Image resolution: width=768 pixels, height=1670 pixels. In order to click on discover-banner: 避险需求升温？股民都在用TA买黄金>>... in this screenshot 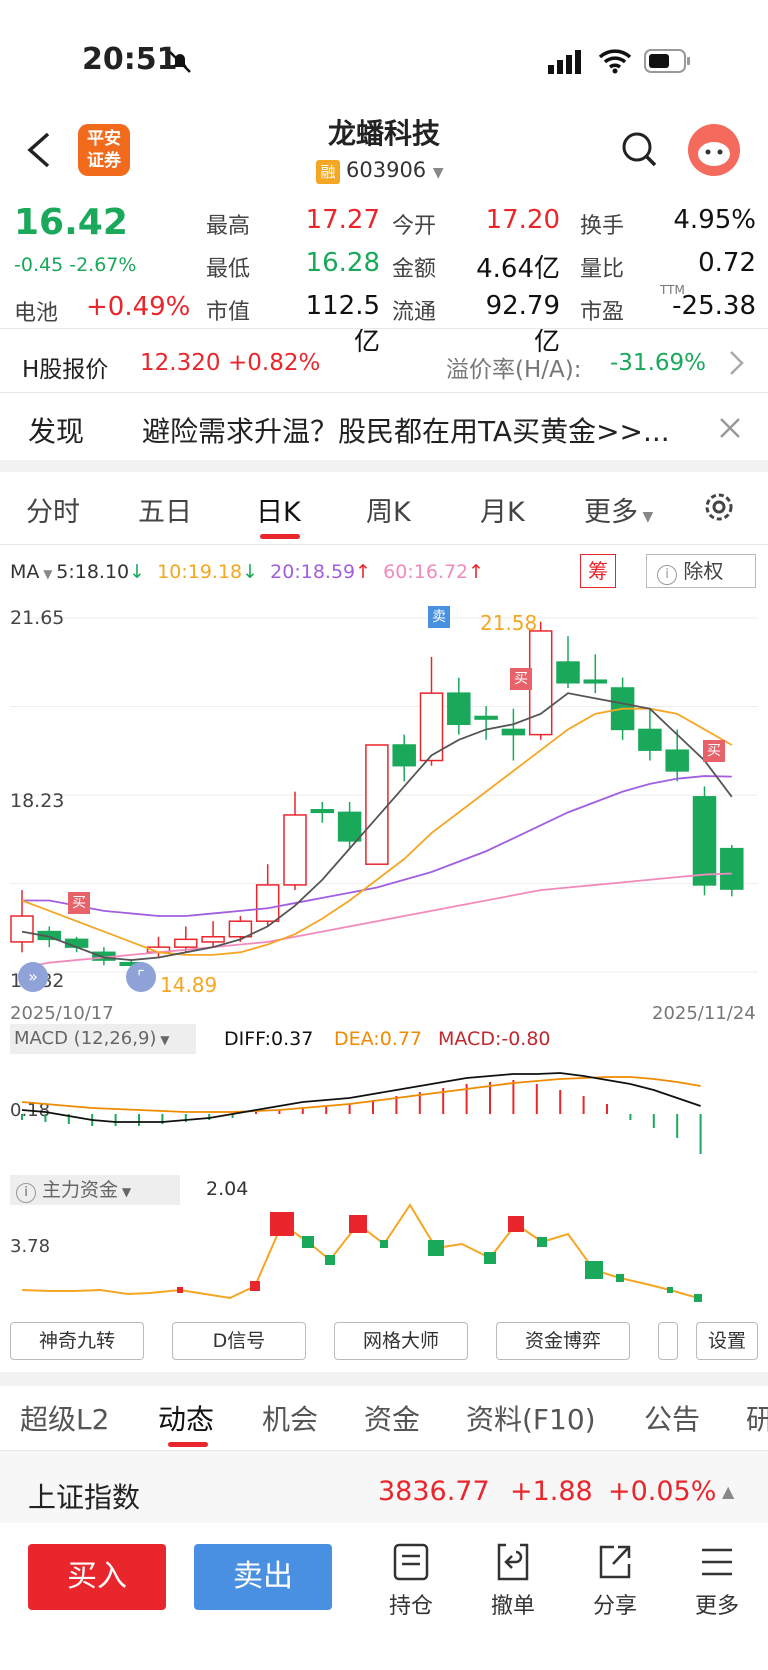, I will do `click(406, 430)`.